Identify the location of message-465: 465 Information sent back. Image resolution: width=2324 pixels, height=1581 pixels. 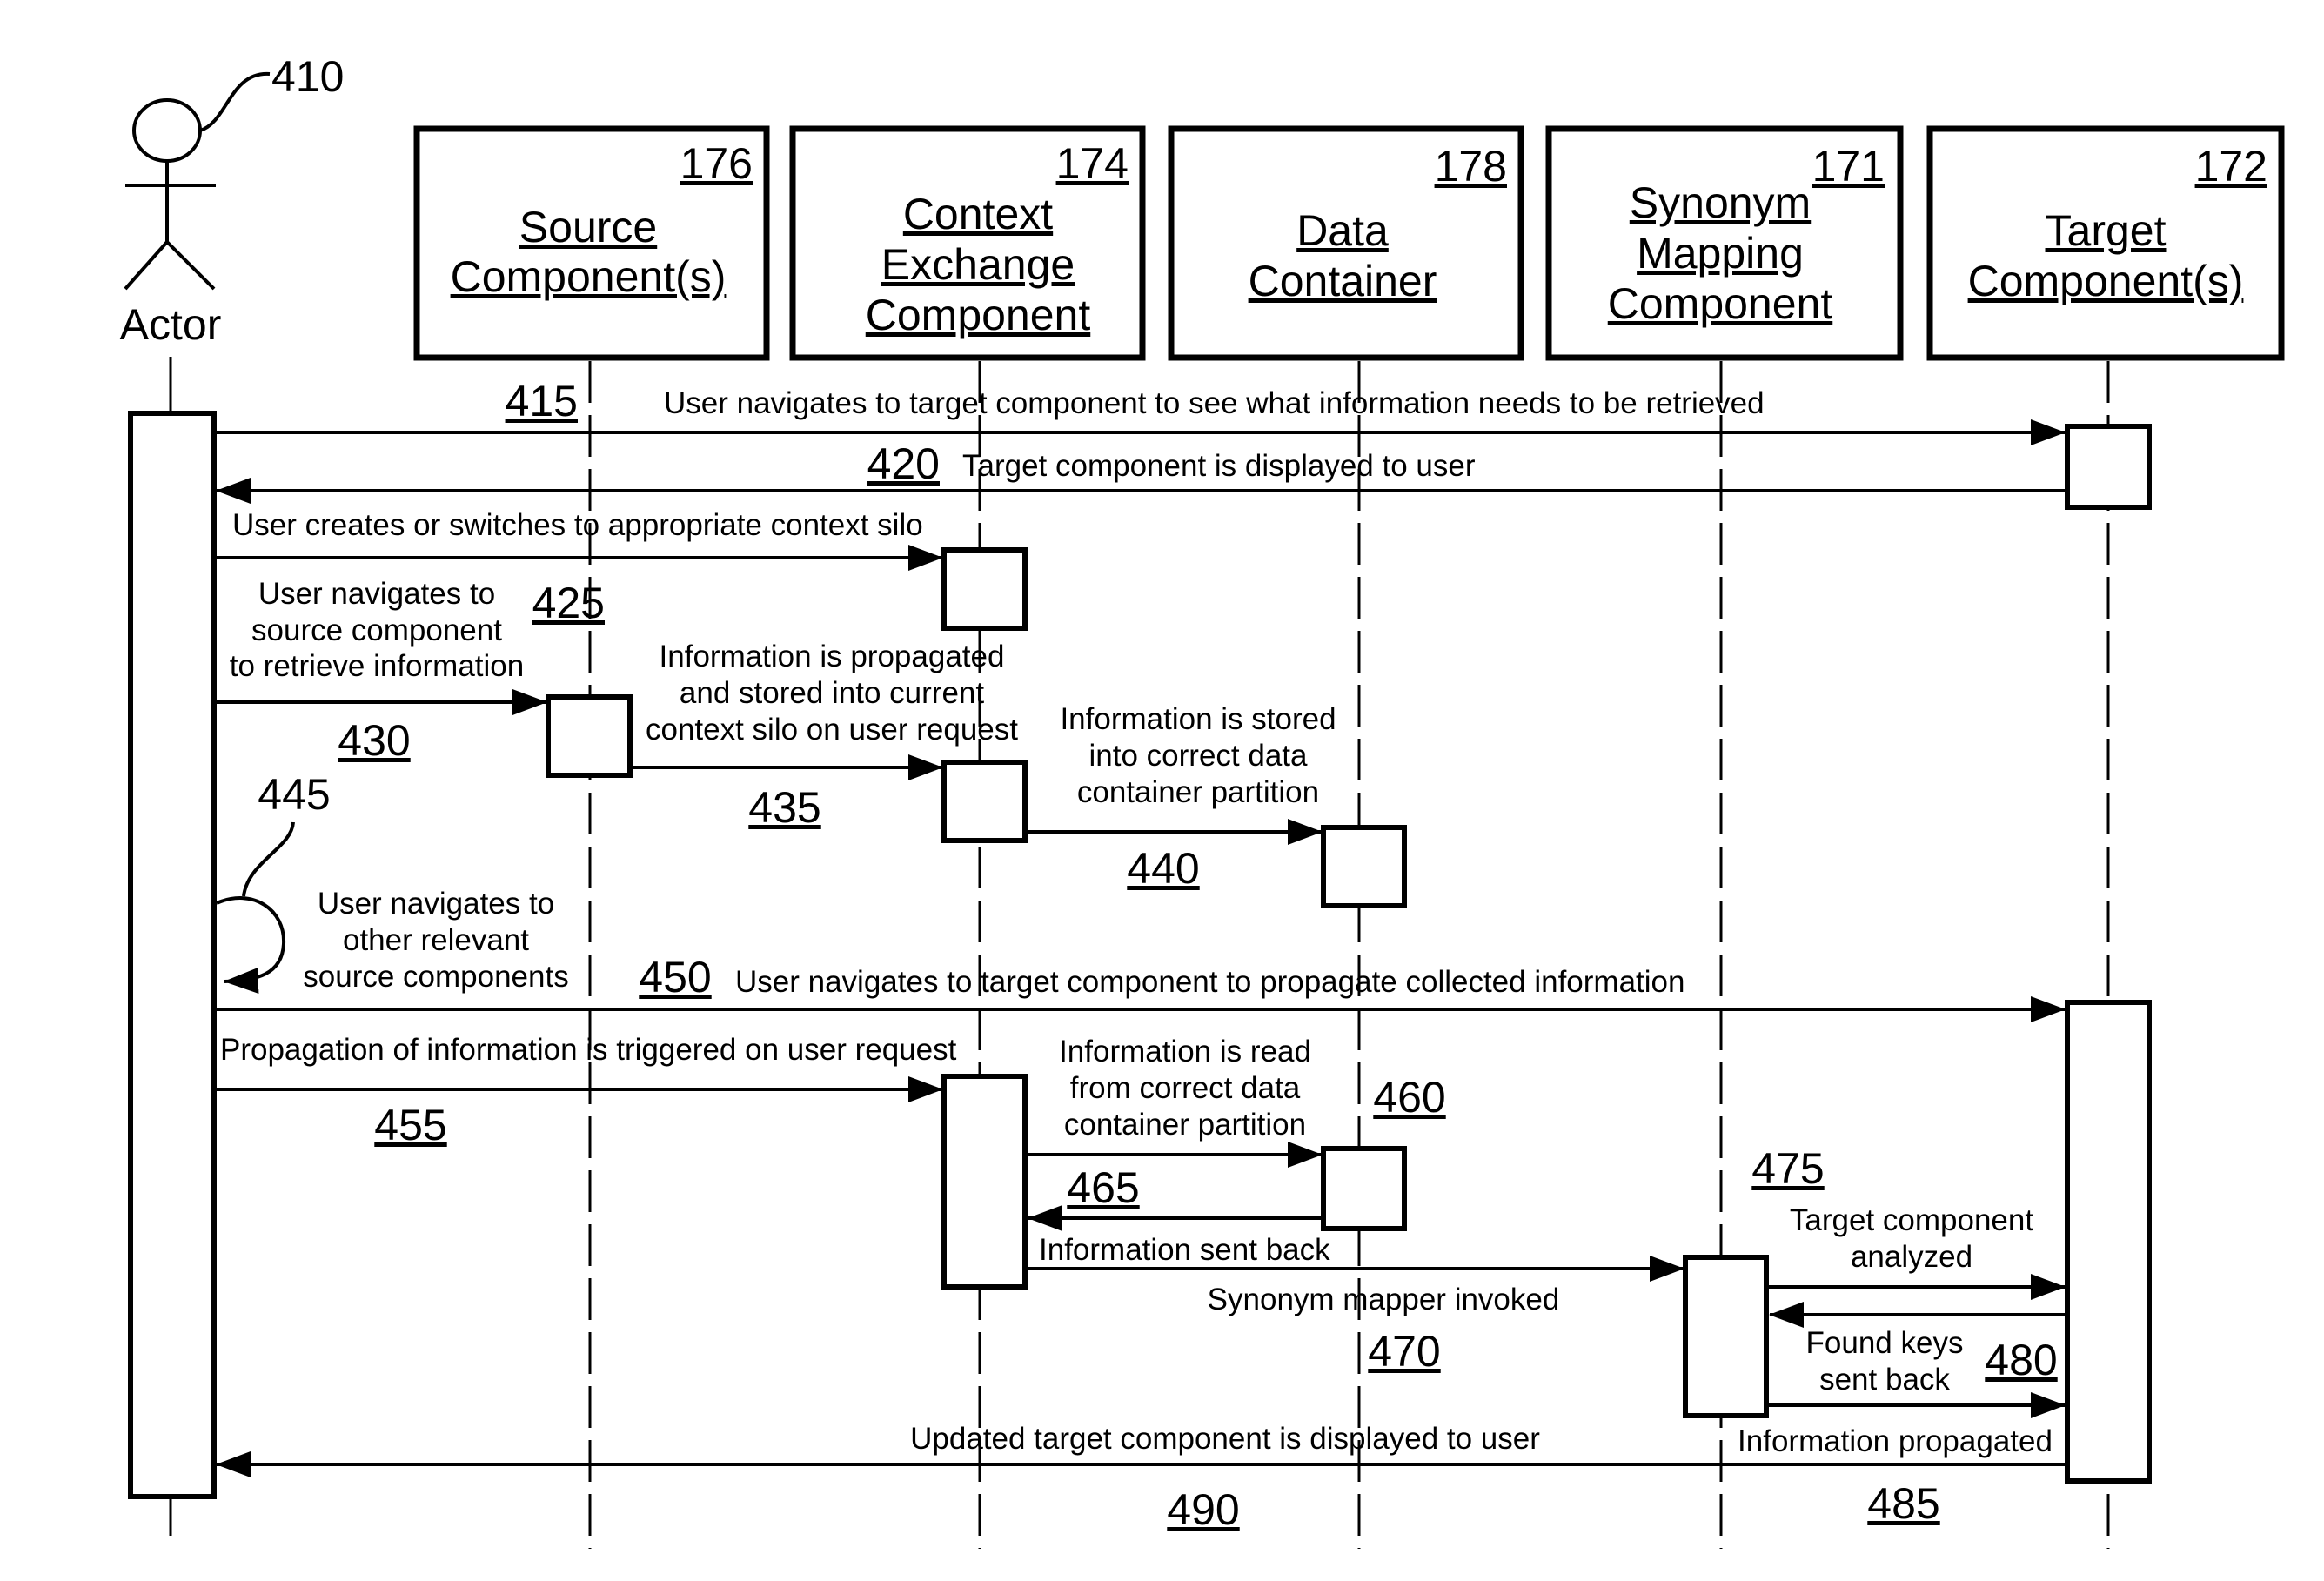
(1179, 1215).